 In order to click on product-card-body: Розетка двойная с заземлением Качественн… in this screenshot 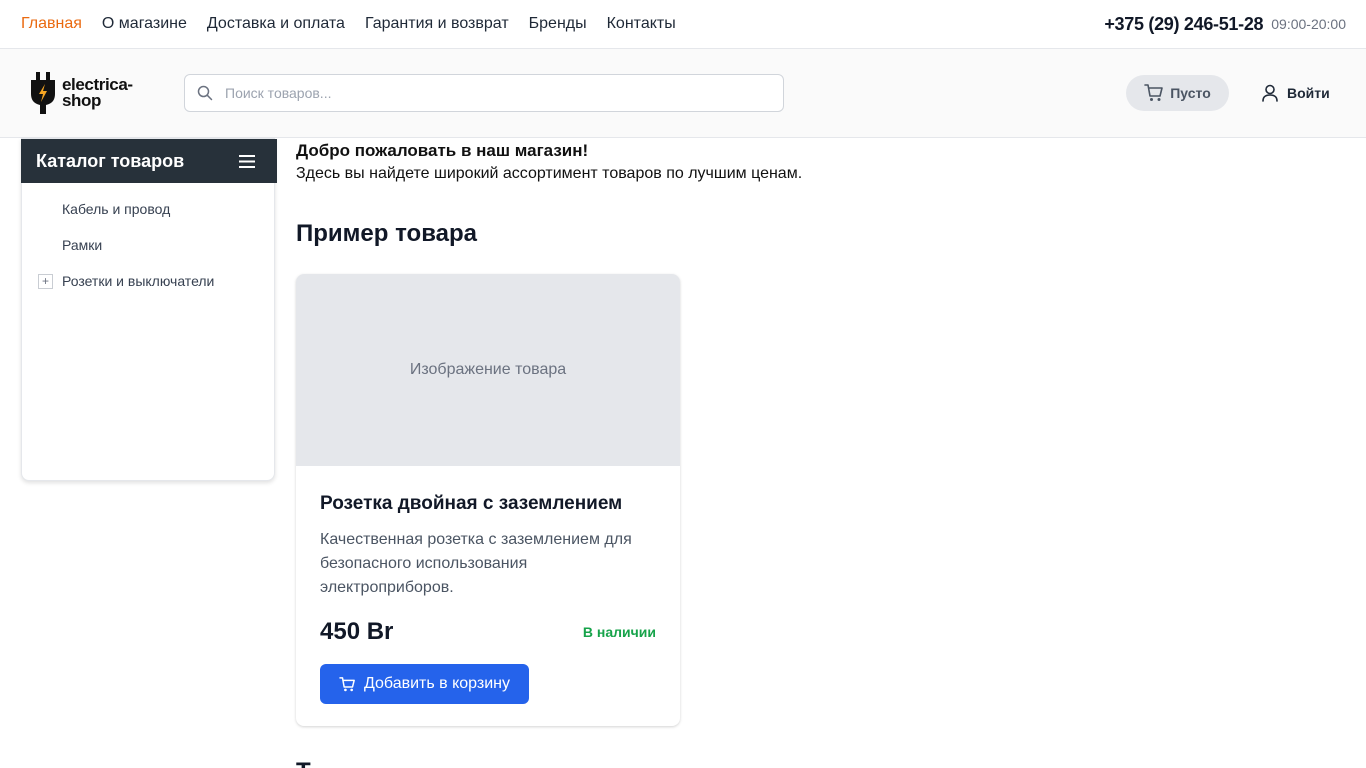, I will do `click(488, 598)`.